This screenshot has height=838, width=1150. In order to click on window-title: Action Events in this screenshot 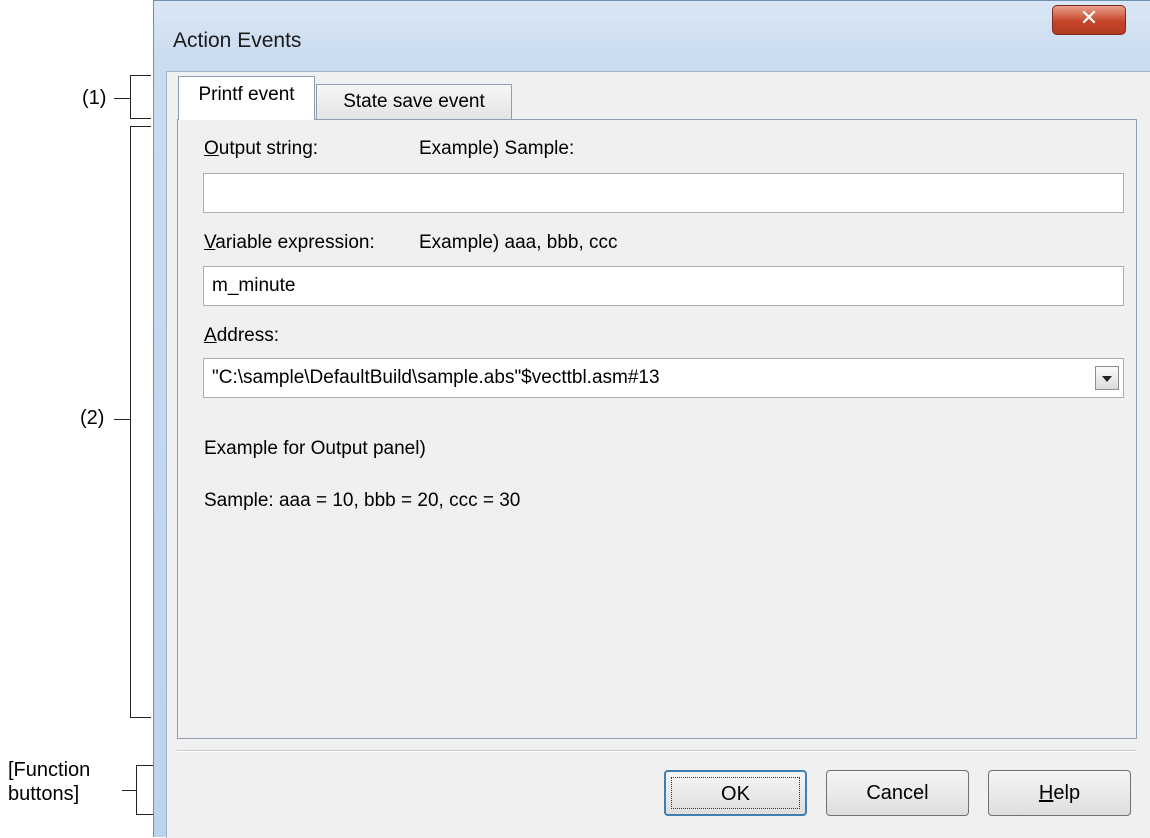, I will do `click(237, 40)`.